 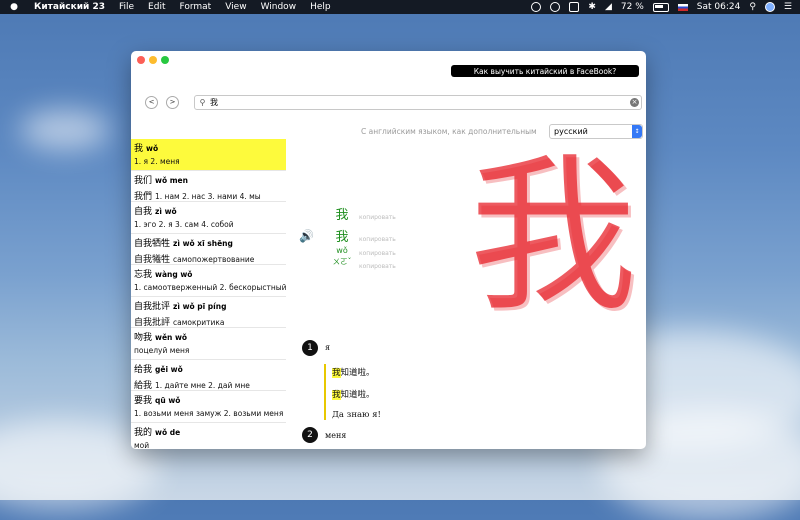 I want to click on result-row: 自我 zì wǒ 1. эго 2. я 3. сам 4. собой, so click(x=208, y=218).